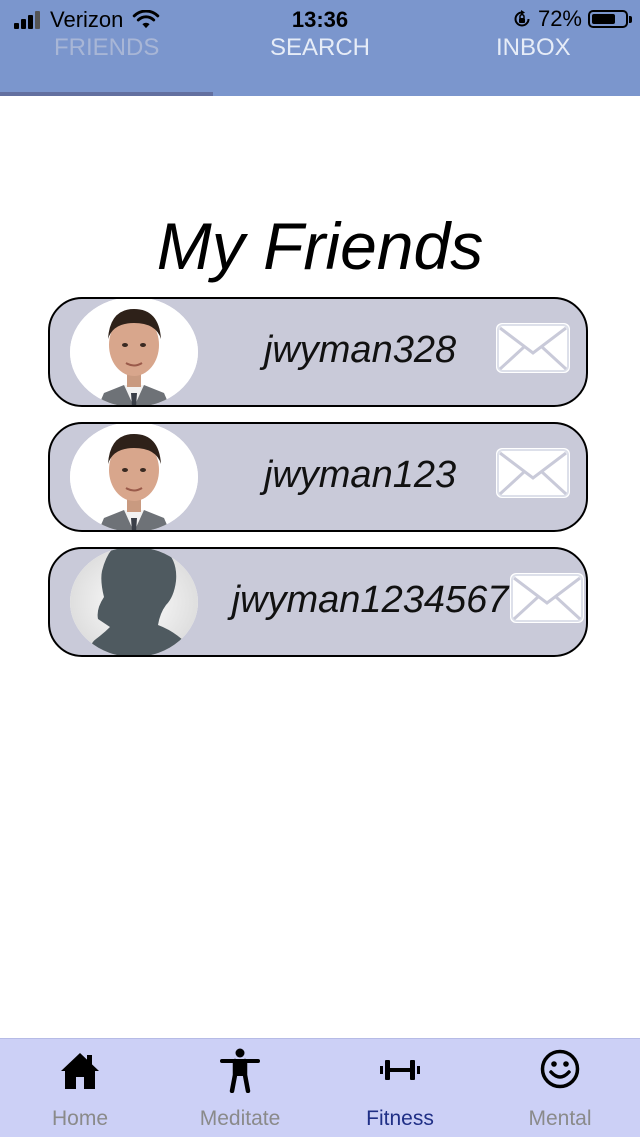 The height and width of the screenshot is (1137, 640). I want to click on top-tabs: FRIENDS SEARCH INBOX, so click(320, 65).